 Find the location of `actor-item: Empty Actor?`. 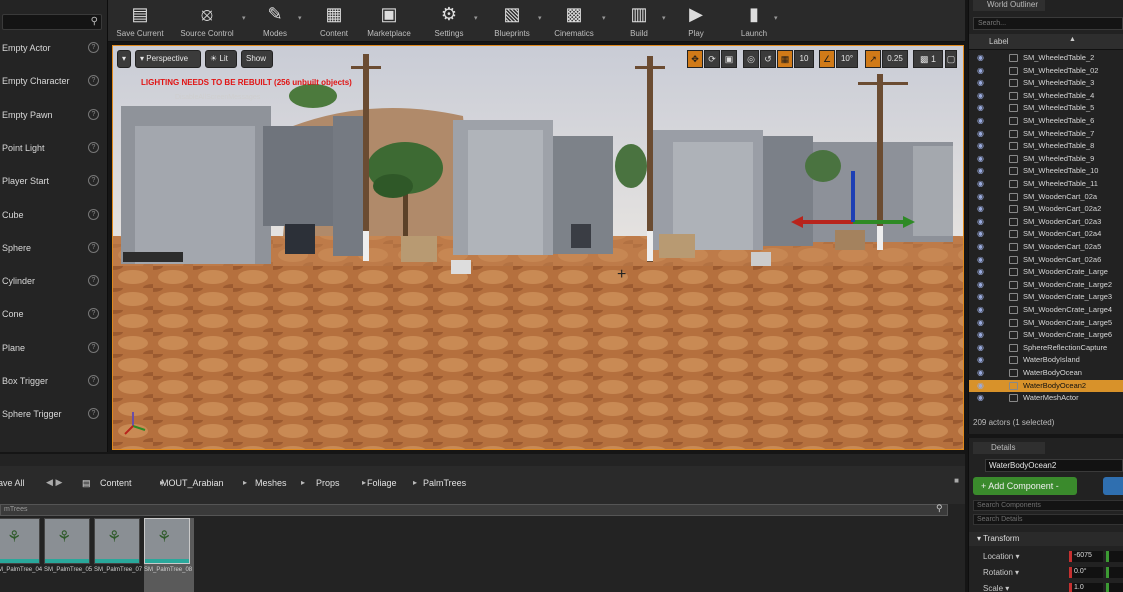

actor-item: Empty Actor? is located at coordinates (52, 49).